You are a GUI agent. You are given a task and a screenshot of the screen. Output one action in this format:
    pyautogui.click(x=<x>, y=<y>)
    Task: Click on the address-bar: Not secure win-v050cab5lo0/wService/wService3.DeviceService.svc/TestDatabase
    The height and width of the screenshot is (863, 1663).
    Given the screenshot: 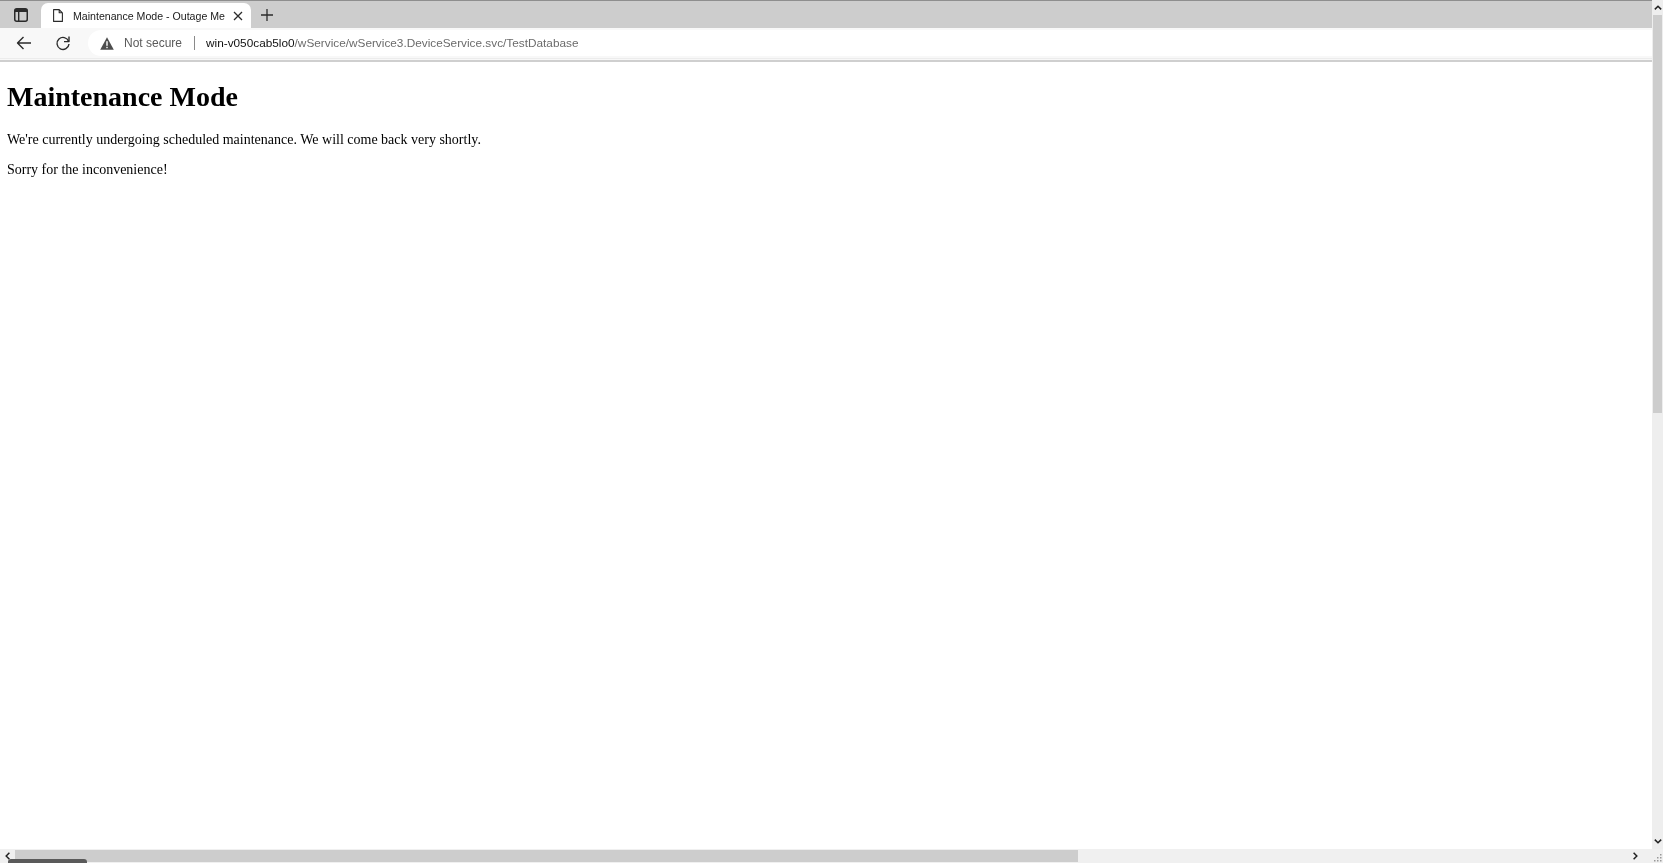 What is the action you would take?
    pyautogui.click(x=870, y=43)
    